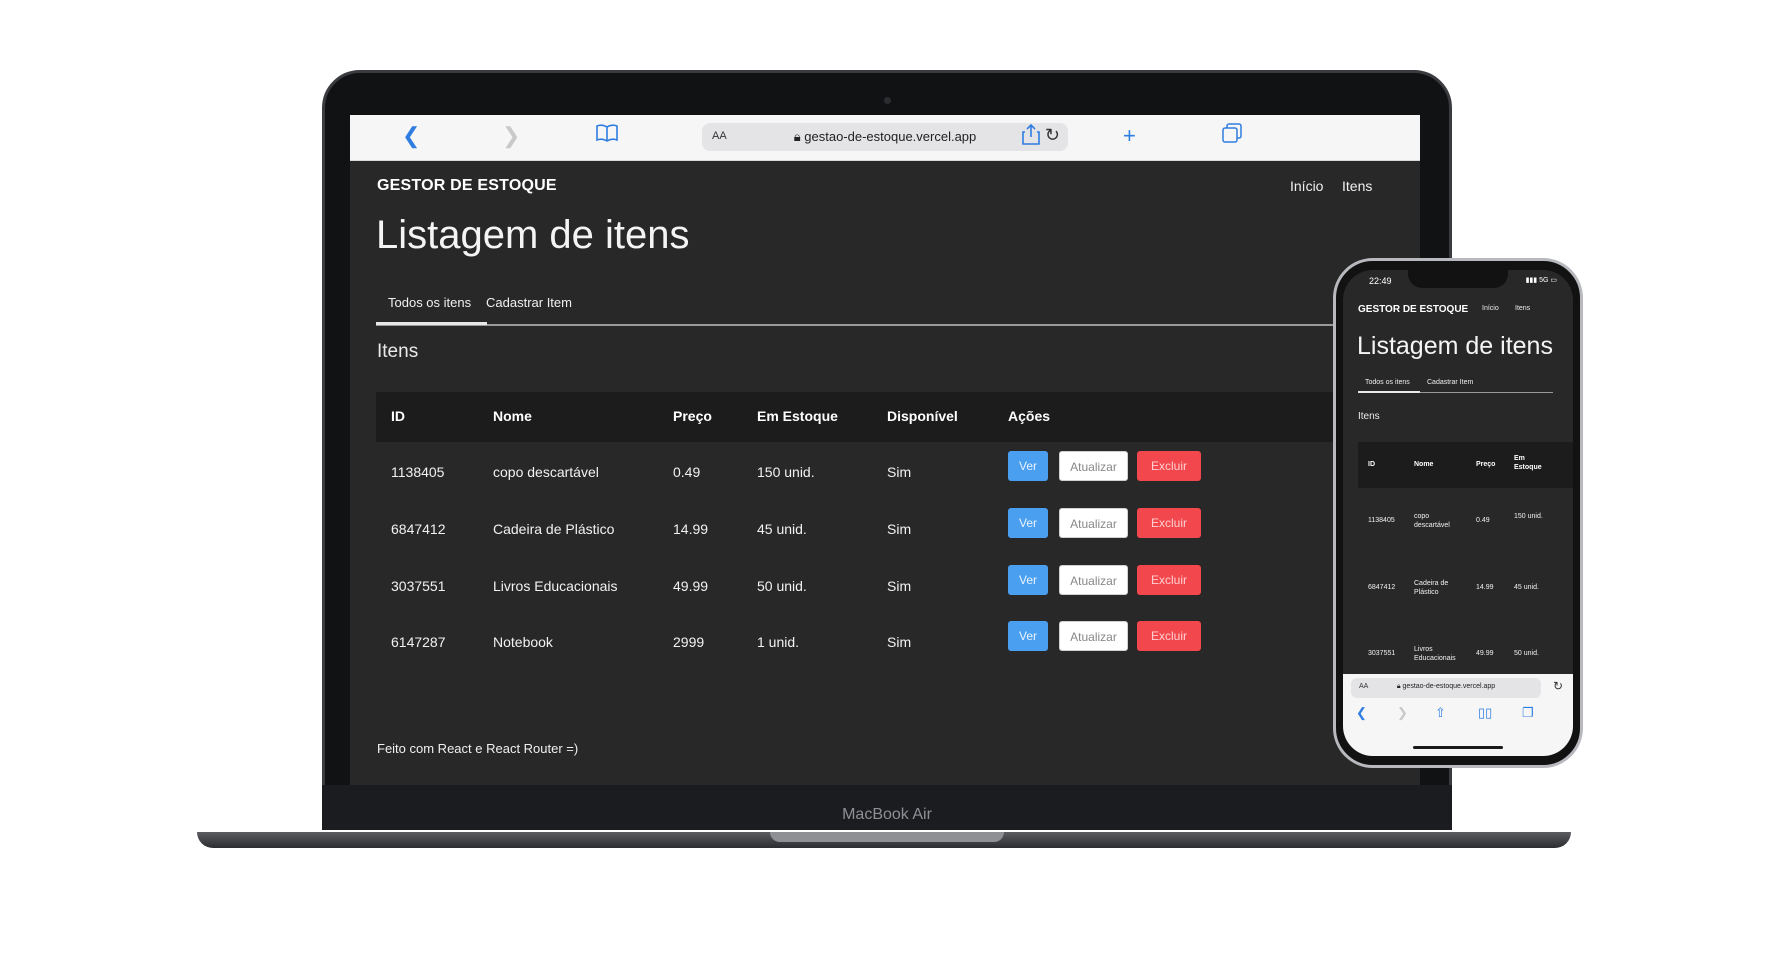 The width and height of the screenshot is (1774, 964). I want to click on nav-link-inicio: Início, so click(1306, 186).